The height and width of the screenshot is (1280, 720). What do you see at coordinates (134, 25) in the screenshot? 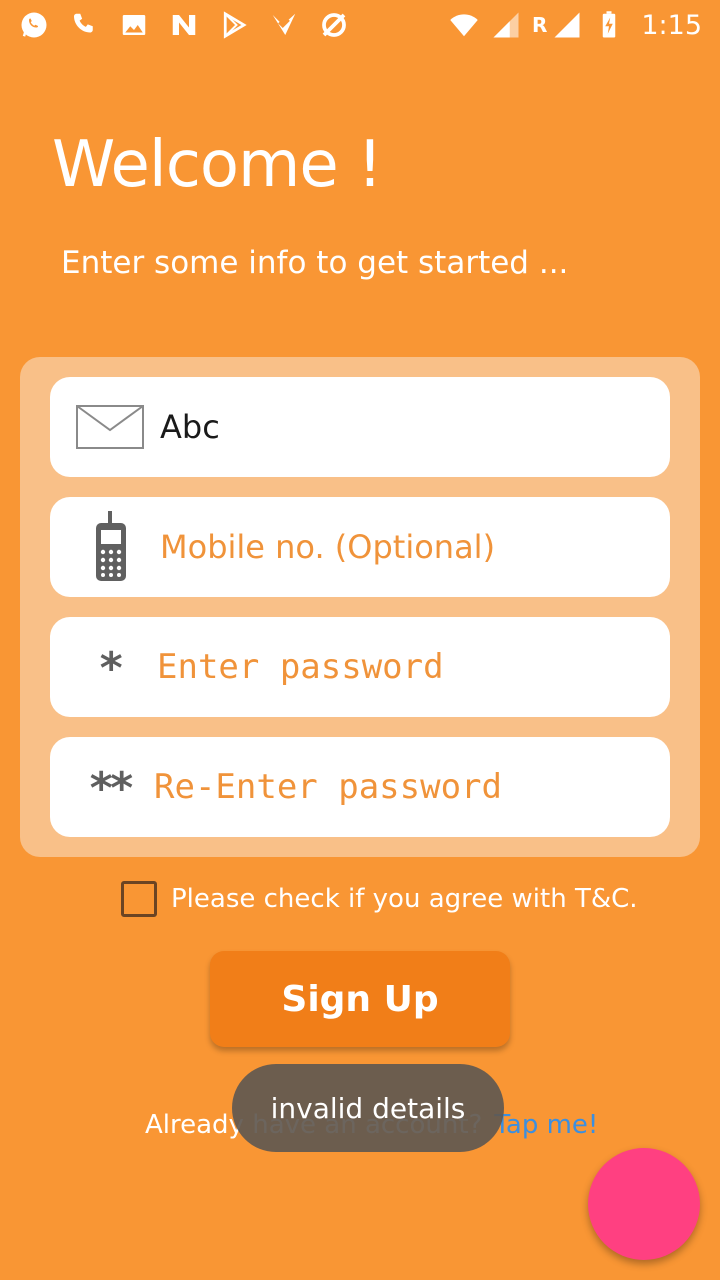
I see `image-icon` at bounding box center [134, 25].